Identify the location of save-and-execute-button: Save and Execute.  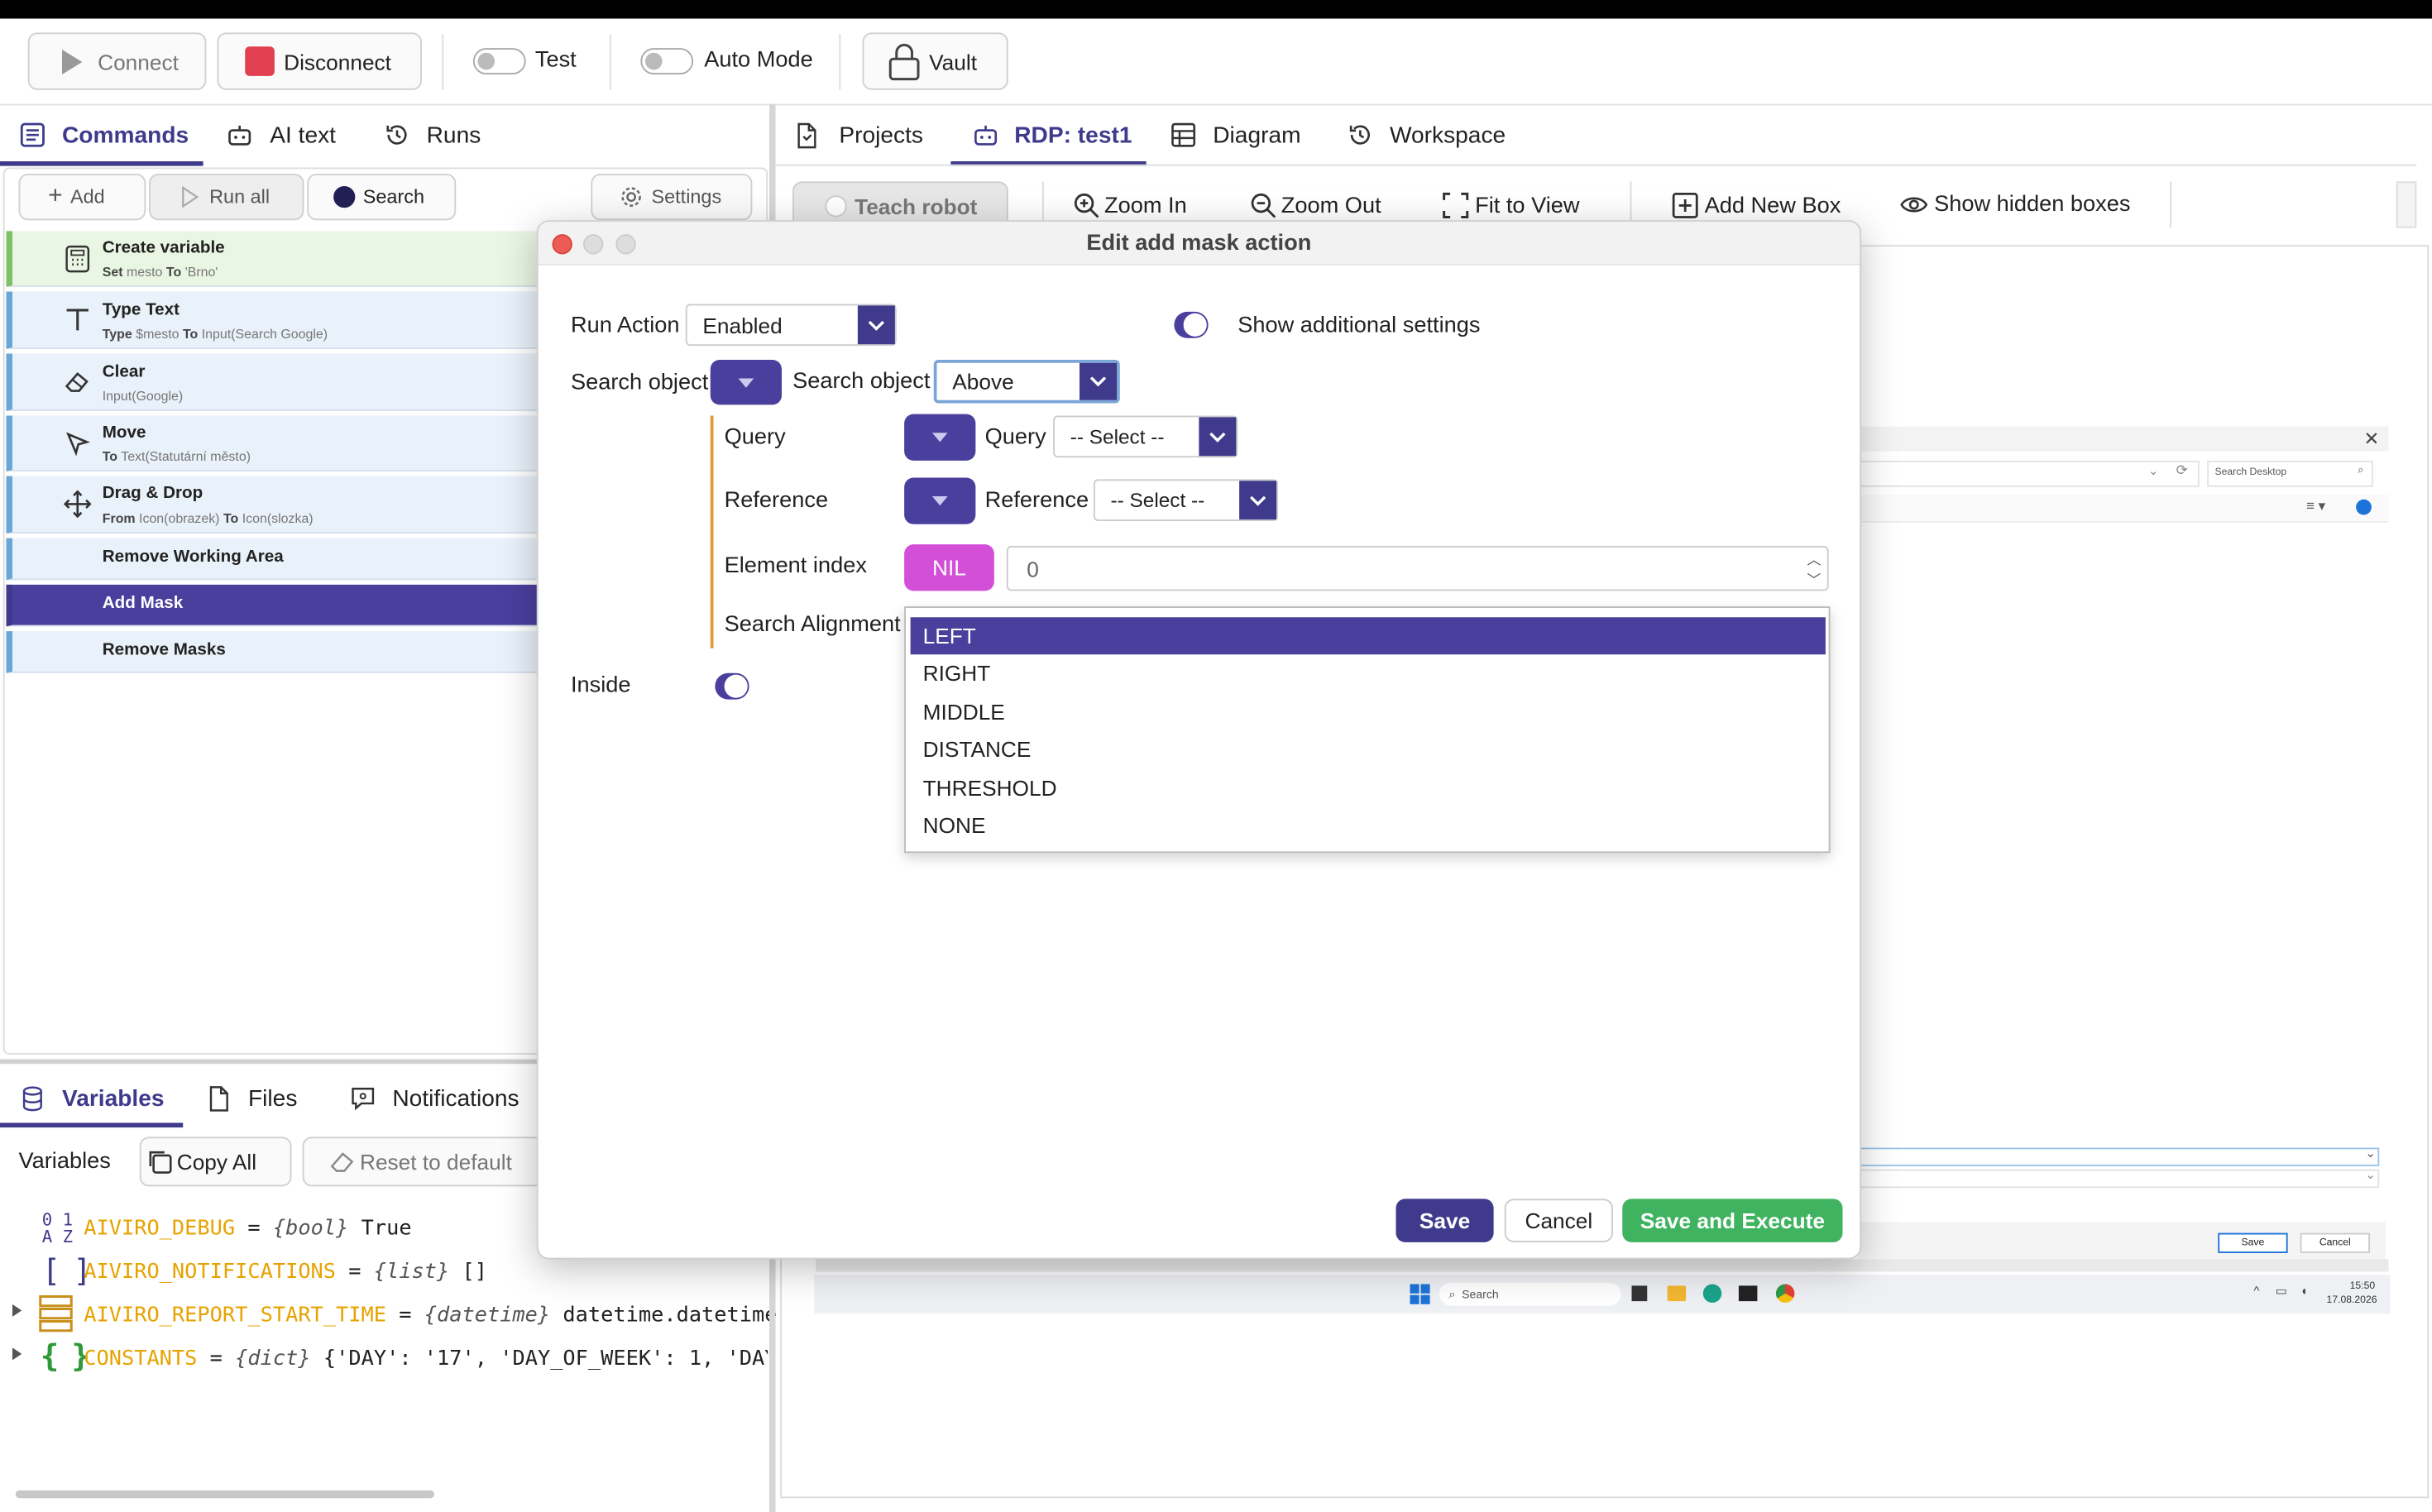
(1732, 1220).